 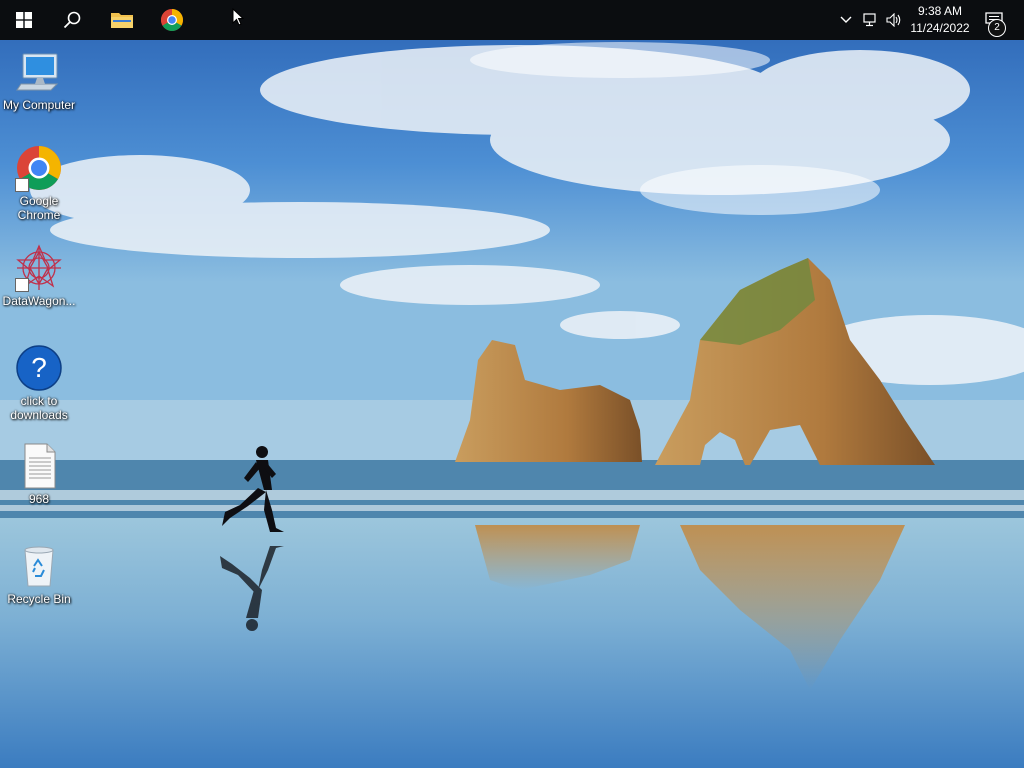 What do you see at coordinates (39, 408) in the screenshot?
I see `desktop-icon-label: click to downloads` at bounding box center [39, 408].